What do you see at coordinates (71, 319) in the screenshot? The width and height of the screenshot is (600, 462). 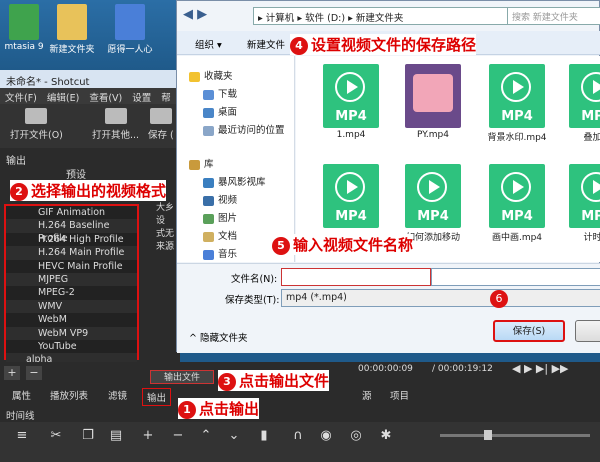 I see `preset-item: WebM` at bounding box center [71, 319].